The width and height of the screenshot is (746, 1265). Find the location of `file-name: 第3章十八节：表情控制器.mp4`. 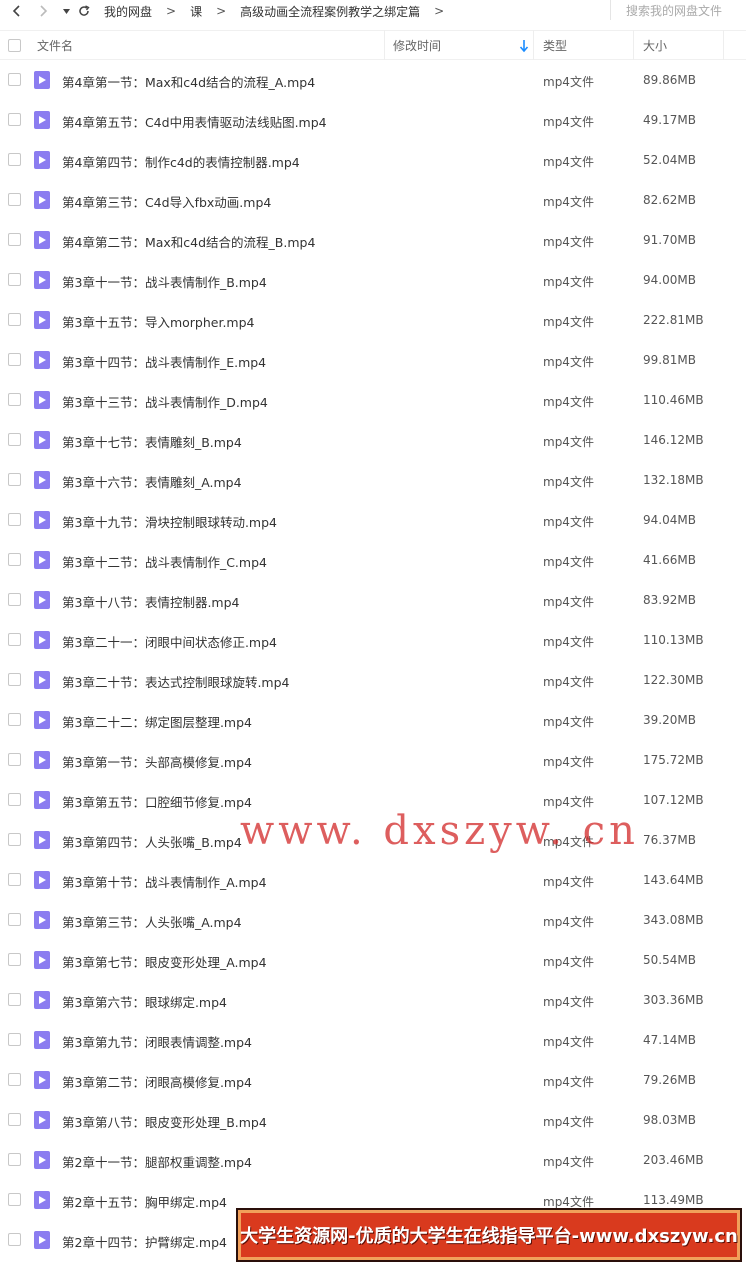

file-name: 第3章十八节：表情控制器.mp4 is located at coordinates (151, 601).